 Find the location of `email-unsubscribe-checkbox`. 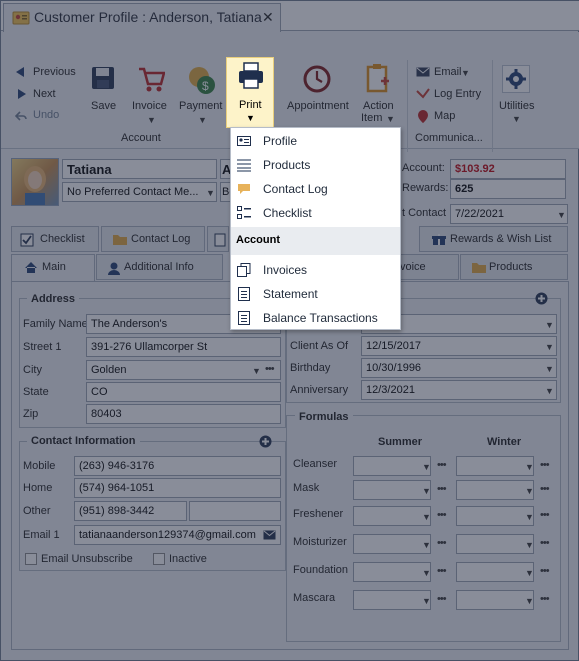

email-unsubscribe-checkbox is located at coordinates (31, 559).